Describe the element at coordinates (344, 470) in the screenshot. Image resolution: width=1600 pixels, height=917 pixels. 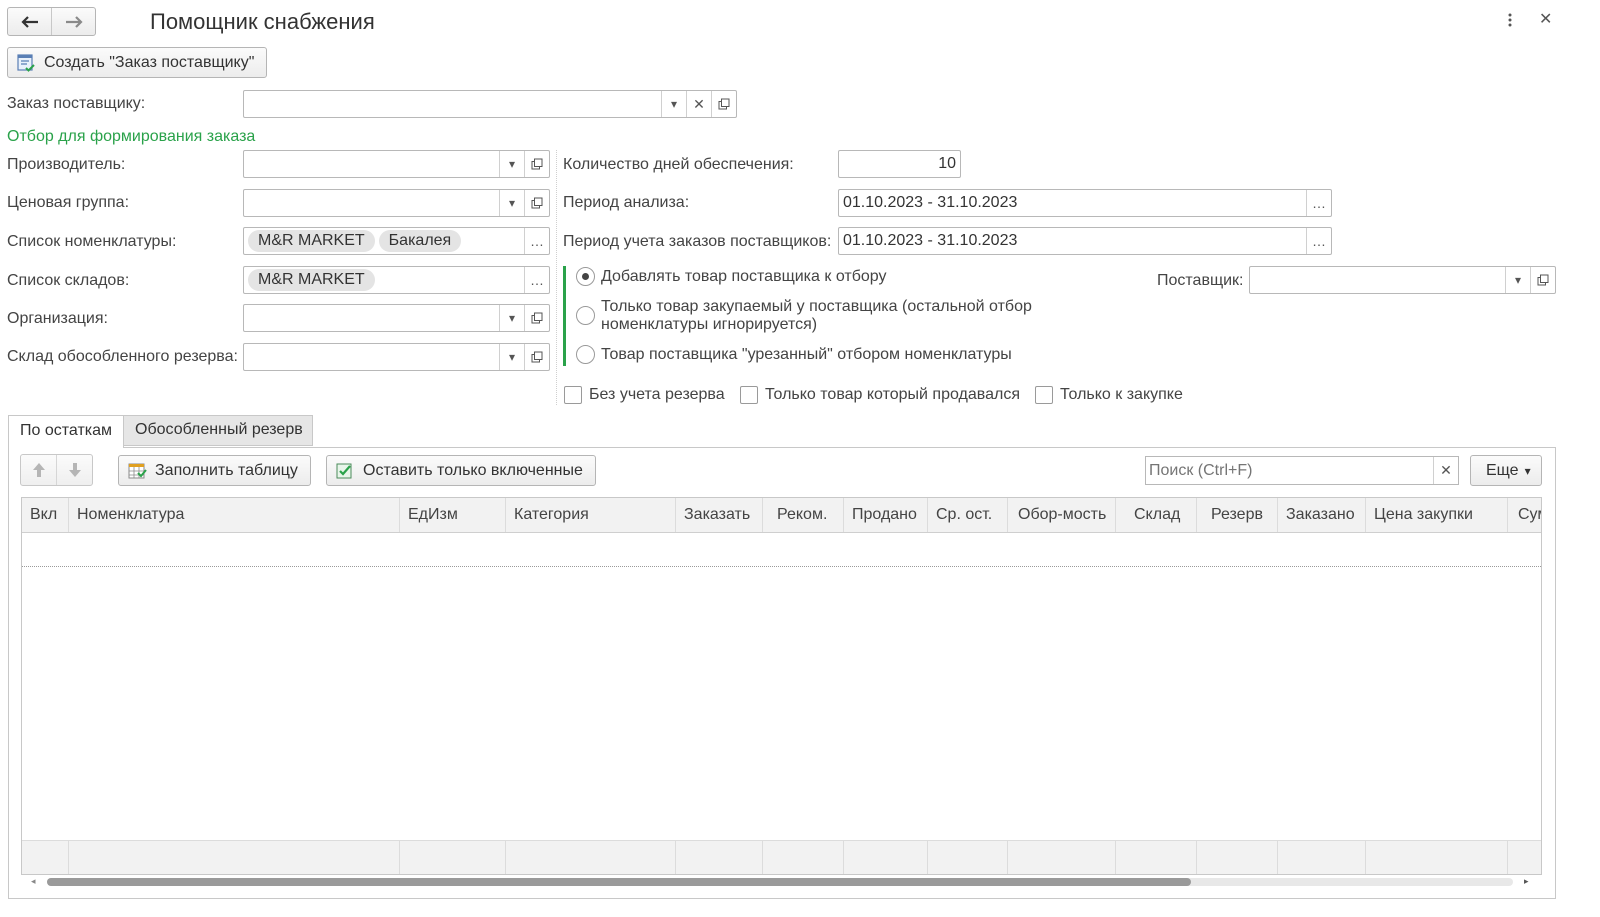
I see `checked-box-icon` at that location.